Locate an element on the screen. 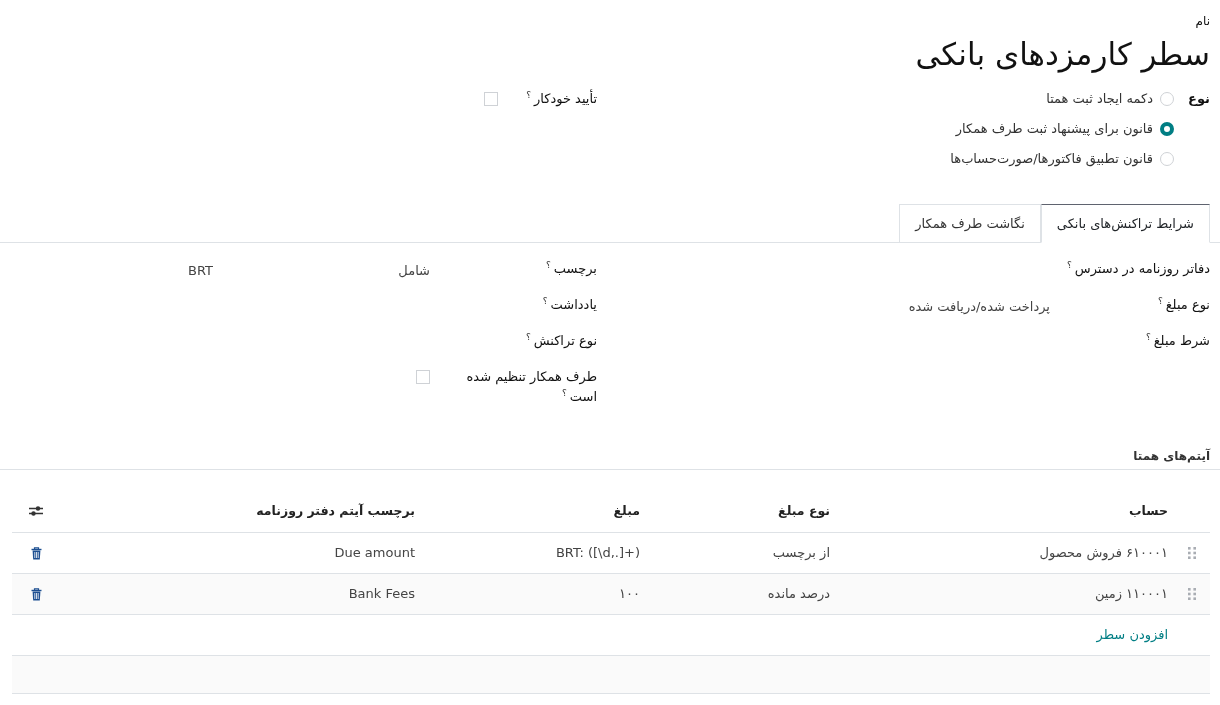 The image size is (1220, 705). tab: شرایط تراکنش‌های بانکی is located at coordinates (1125, 223).